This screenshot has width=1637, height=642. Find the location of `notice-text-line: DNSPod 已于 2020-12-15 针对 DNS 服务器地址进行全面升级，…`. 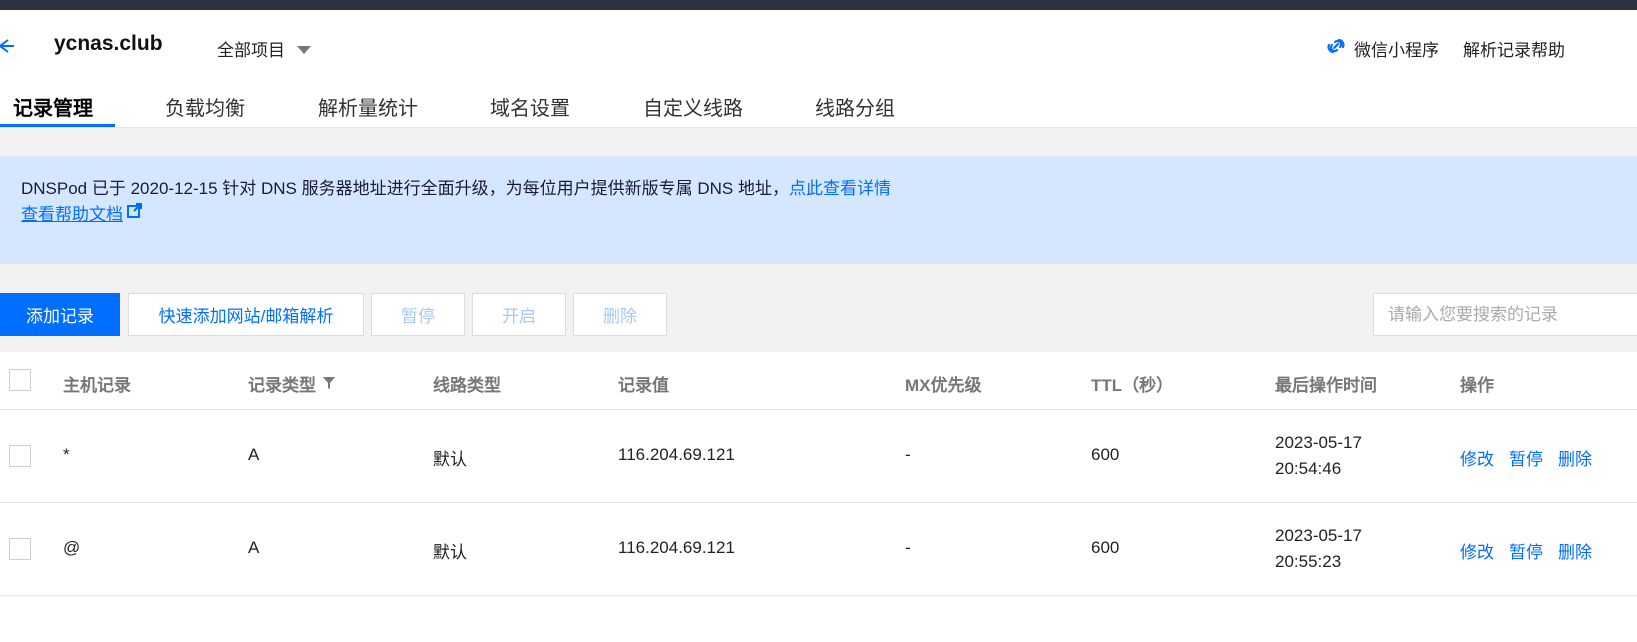

notice-text-line: DNSPod 已于 2020-12-15 针对 DNS 服务器地址进行全面升级，… is located at coordinates (456, 186).